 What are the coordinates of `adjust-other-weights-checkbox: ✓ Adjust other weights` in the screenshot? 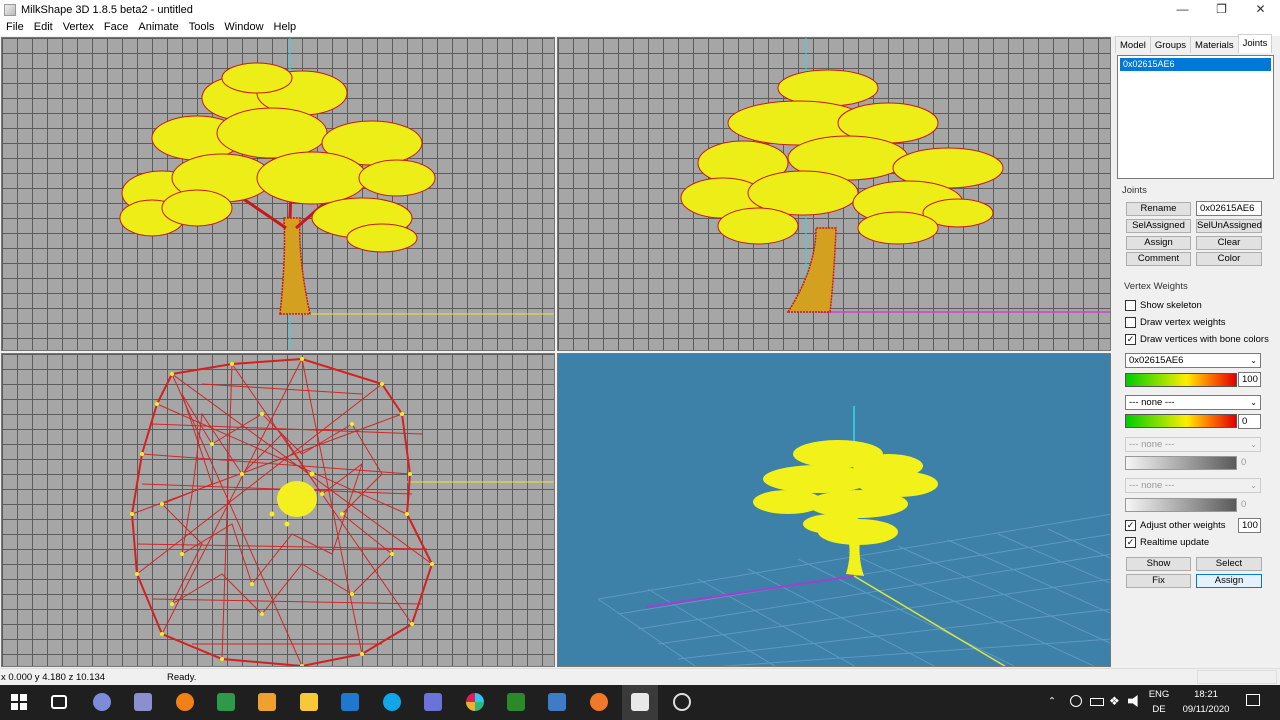 It's located at (1175, 525).